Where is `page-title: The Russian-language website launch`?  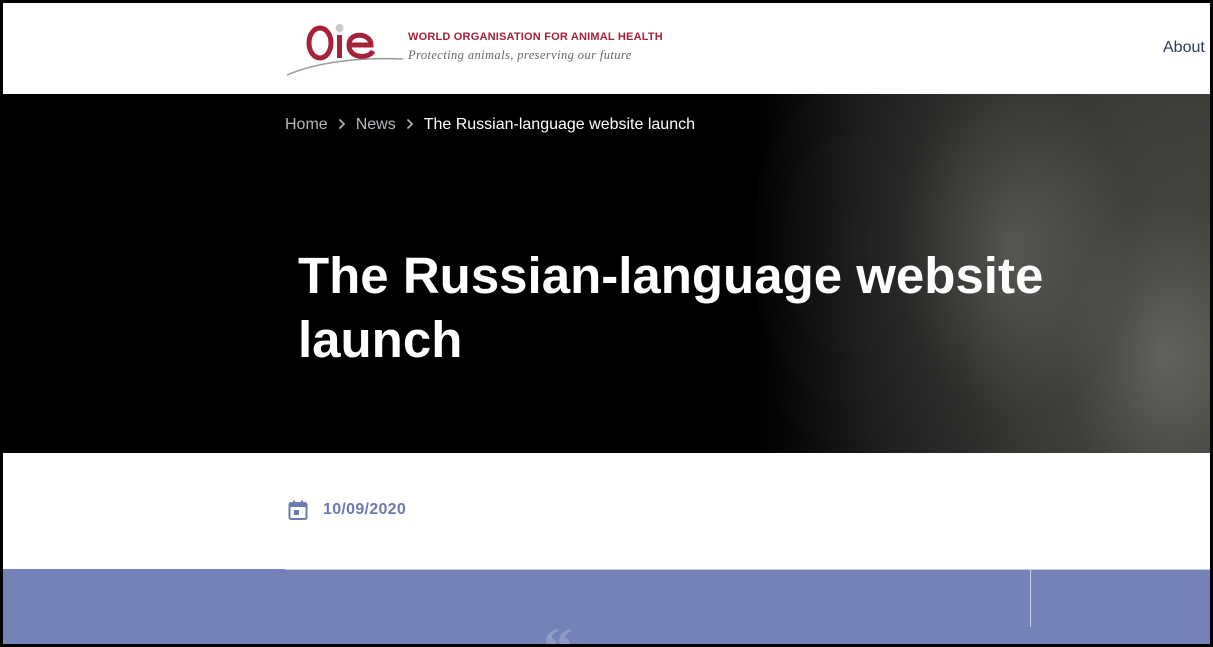 page-title: The Russian-language website launch is located at coordinates (671, 307).